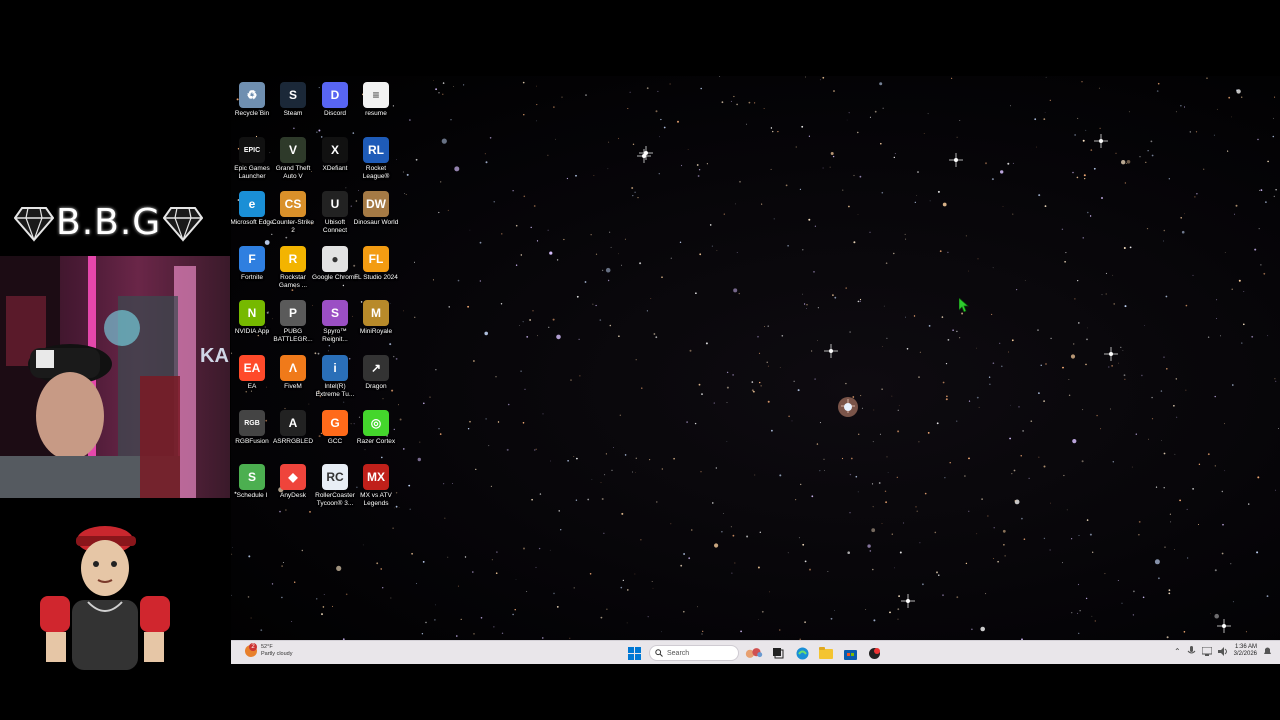 The image size is (1280, 720). Describe the element at coordinates (376, 172) in the screenshot. I see `desktop-icon-label: Rocket League®` at that location.